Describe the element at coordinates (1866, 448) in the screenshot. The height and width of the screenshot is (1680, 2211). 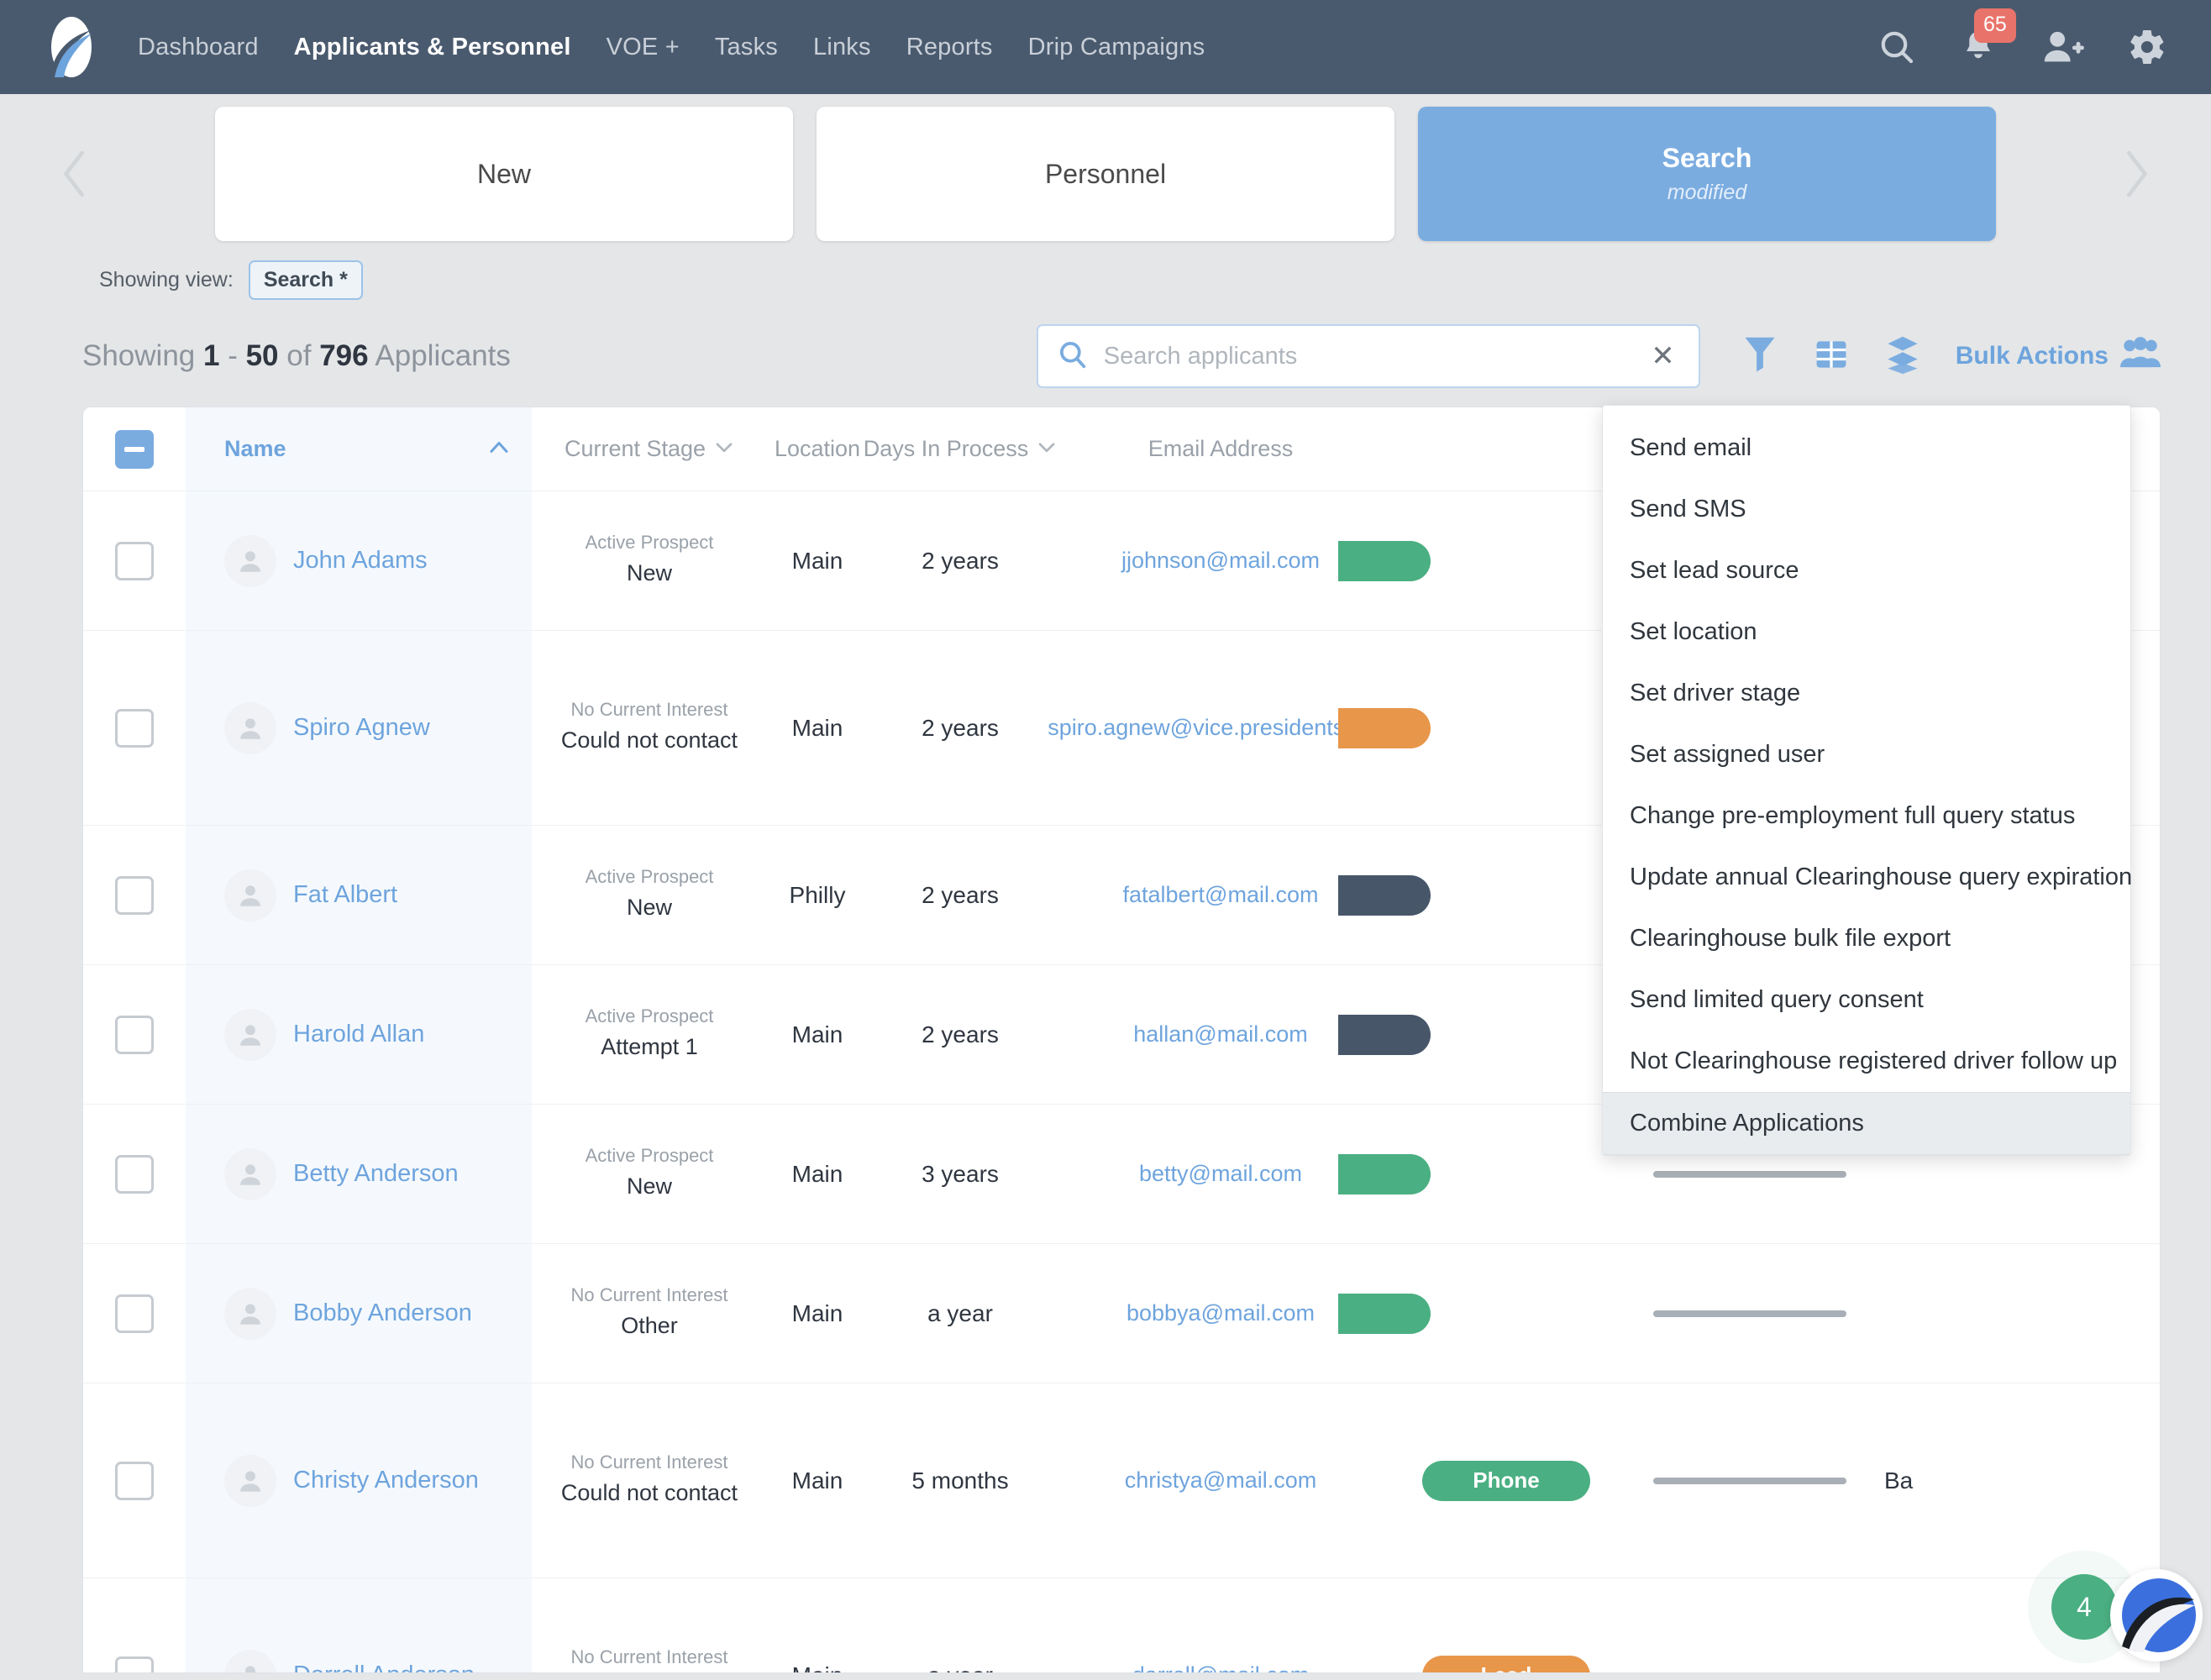
I see `menu-item-send-email: Send email` at that location.